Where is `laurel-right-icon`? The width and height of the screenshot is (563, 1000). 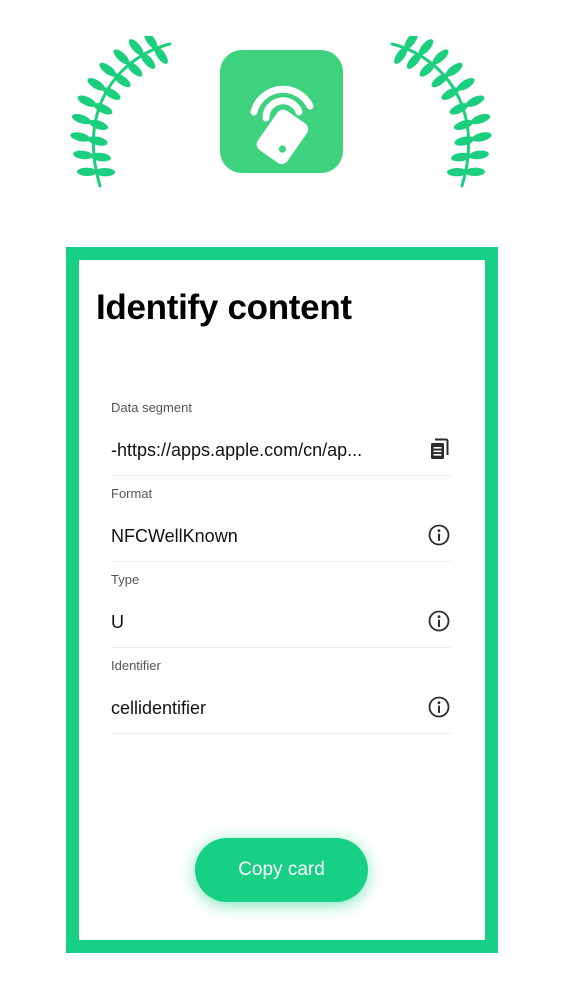 laurel-right-icon is located at coordinates (441, 112).